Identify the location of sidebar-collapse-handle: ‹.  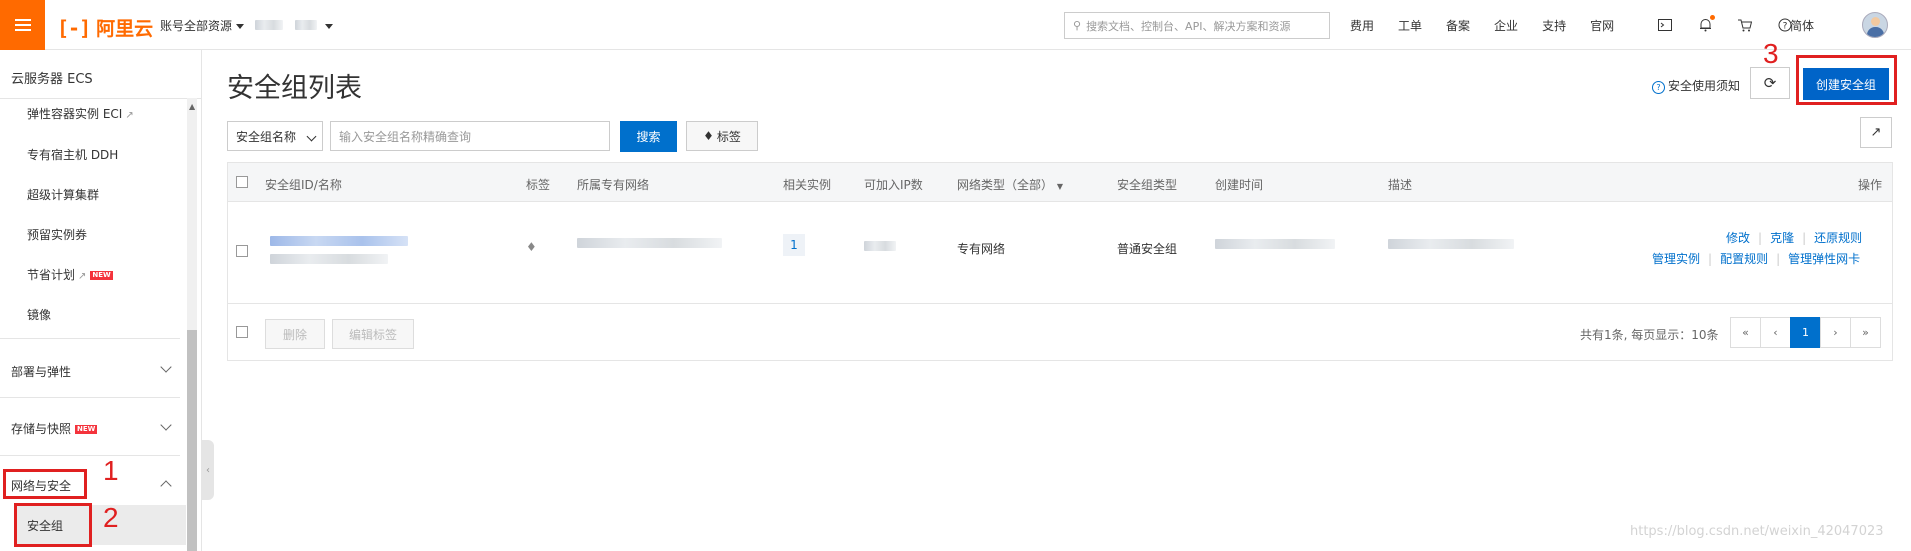
(208, 470).